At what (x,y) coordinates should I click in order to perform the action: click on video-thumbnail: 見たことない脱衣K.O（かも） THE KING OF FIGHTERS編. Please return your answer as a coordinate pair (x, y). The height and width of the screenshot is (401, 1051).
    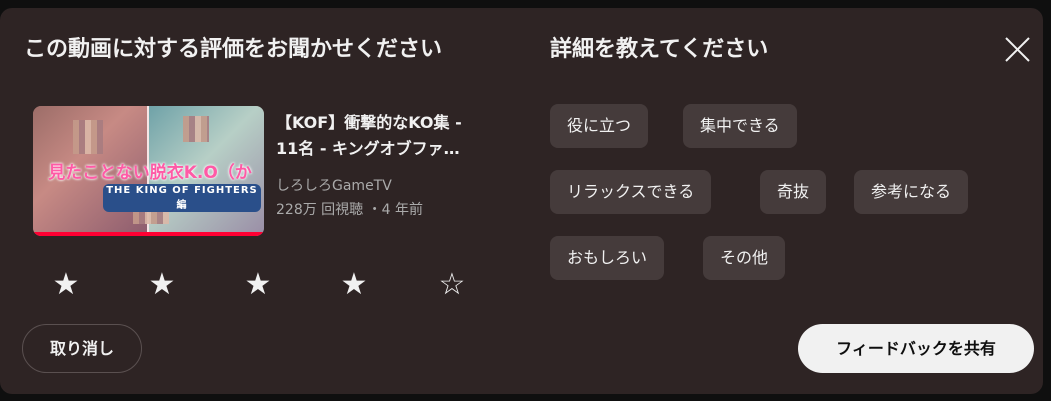
    Looking at the image, I should click on (148, 171).